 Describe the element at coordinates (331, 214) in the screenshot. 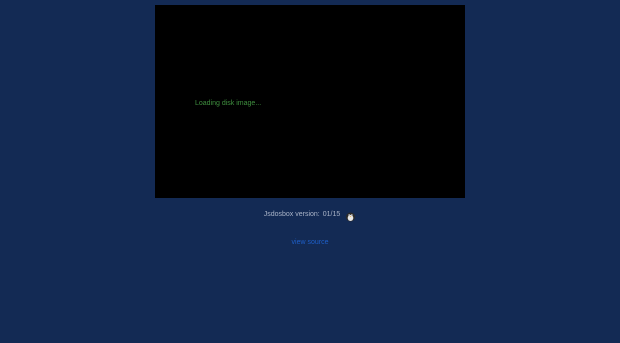

I see `version-value: 01/15` at that location.